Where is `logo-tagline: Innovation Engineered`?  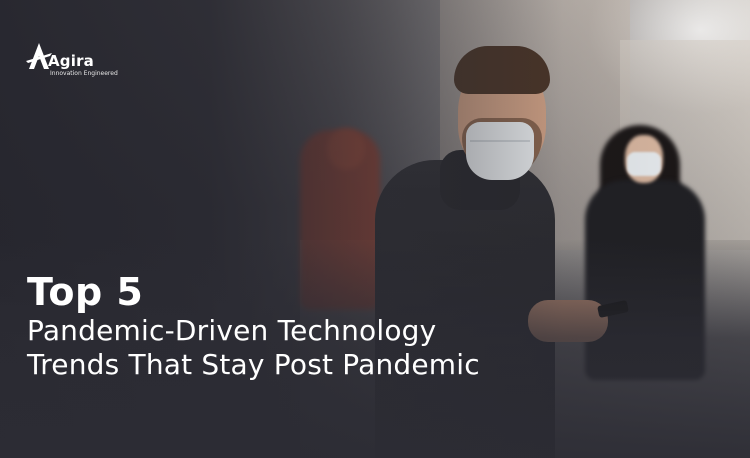 logo-tagline: Innovation Engineered is located at coordinates (84, 73).